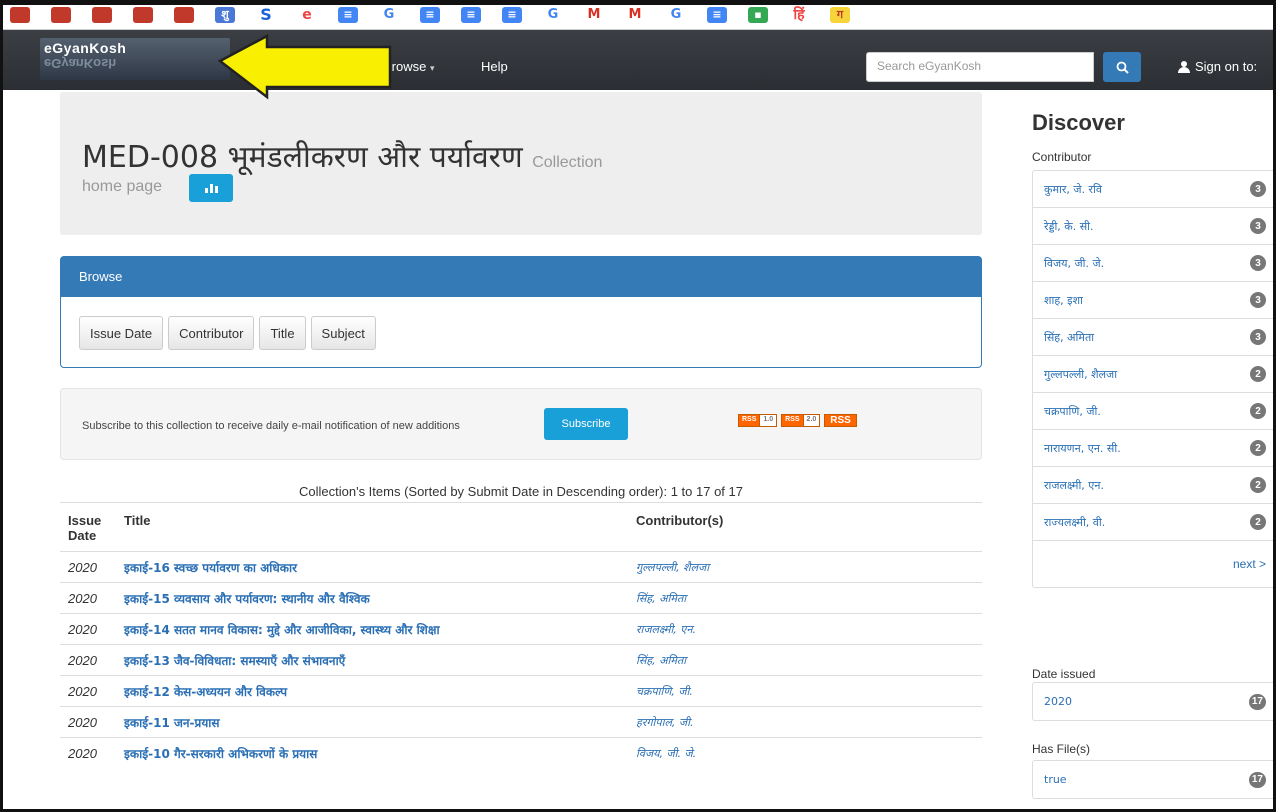 The image size is (1276, 812). What do you see at coordinates (1154, 448) in the screenshot?
I see `facet-item: नारायणन, एन. सी. 2` at bounding box center [1154, 448].